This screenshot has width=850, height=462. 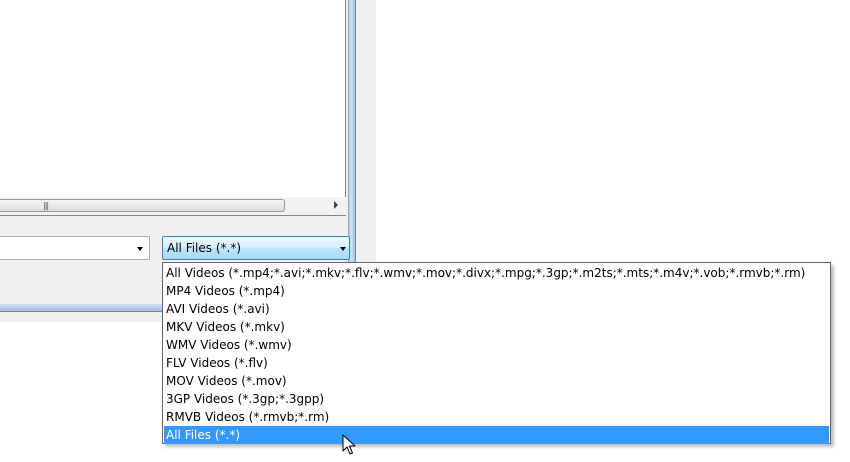 I want to click on horizontal-scrollbar: |||, so click(x=173, y=206).